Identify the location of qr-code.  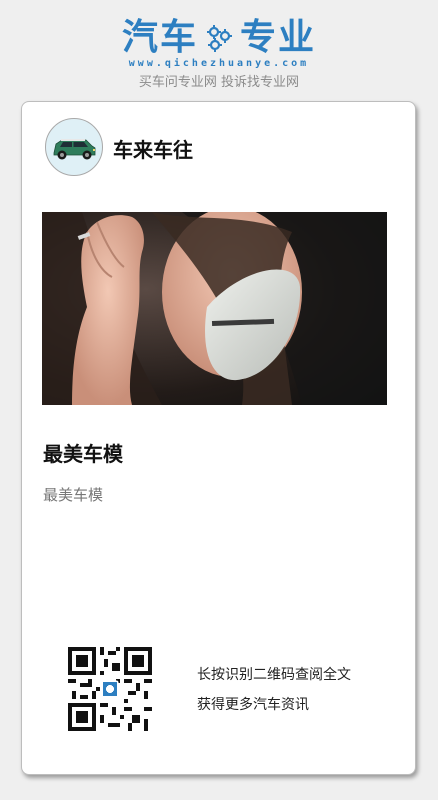
(110, 689).